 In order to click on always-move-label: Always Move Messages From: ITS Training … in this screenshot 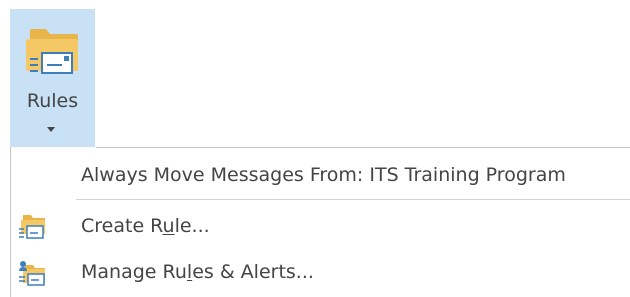, I will do `click(323, 175)`.